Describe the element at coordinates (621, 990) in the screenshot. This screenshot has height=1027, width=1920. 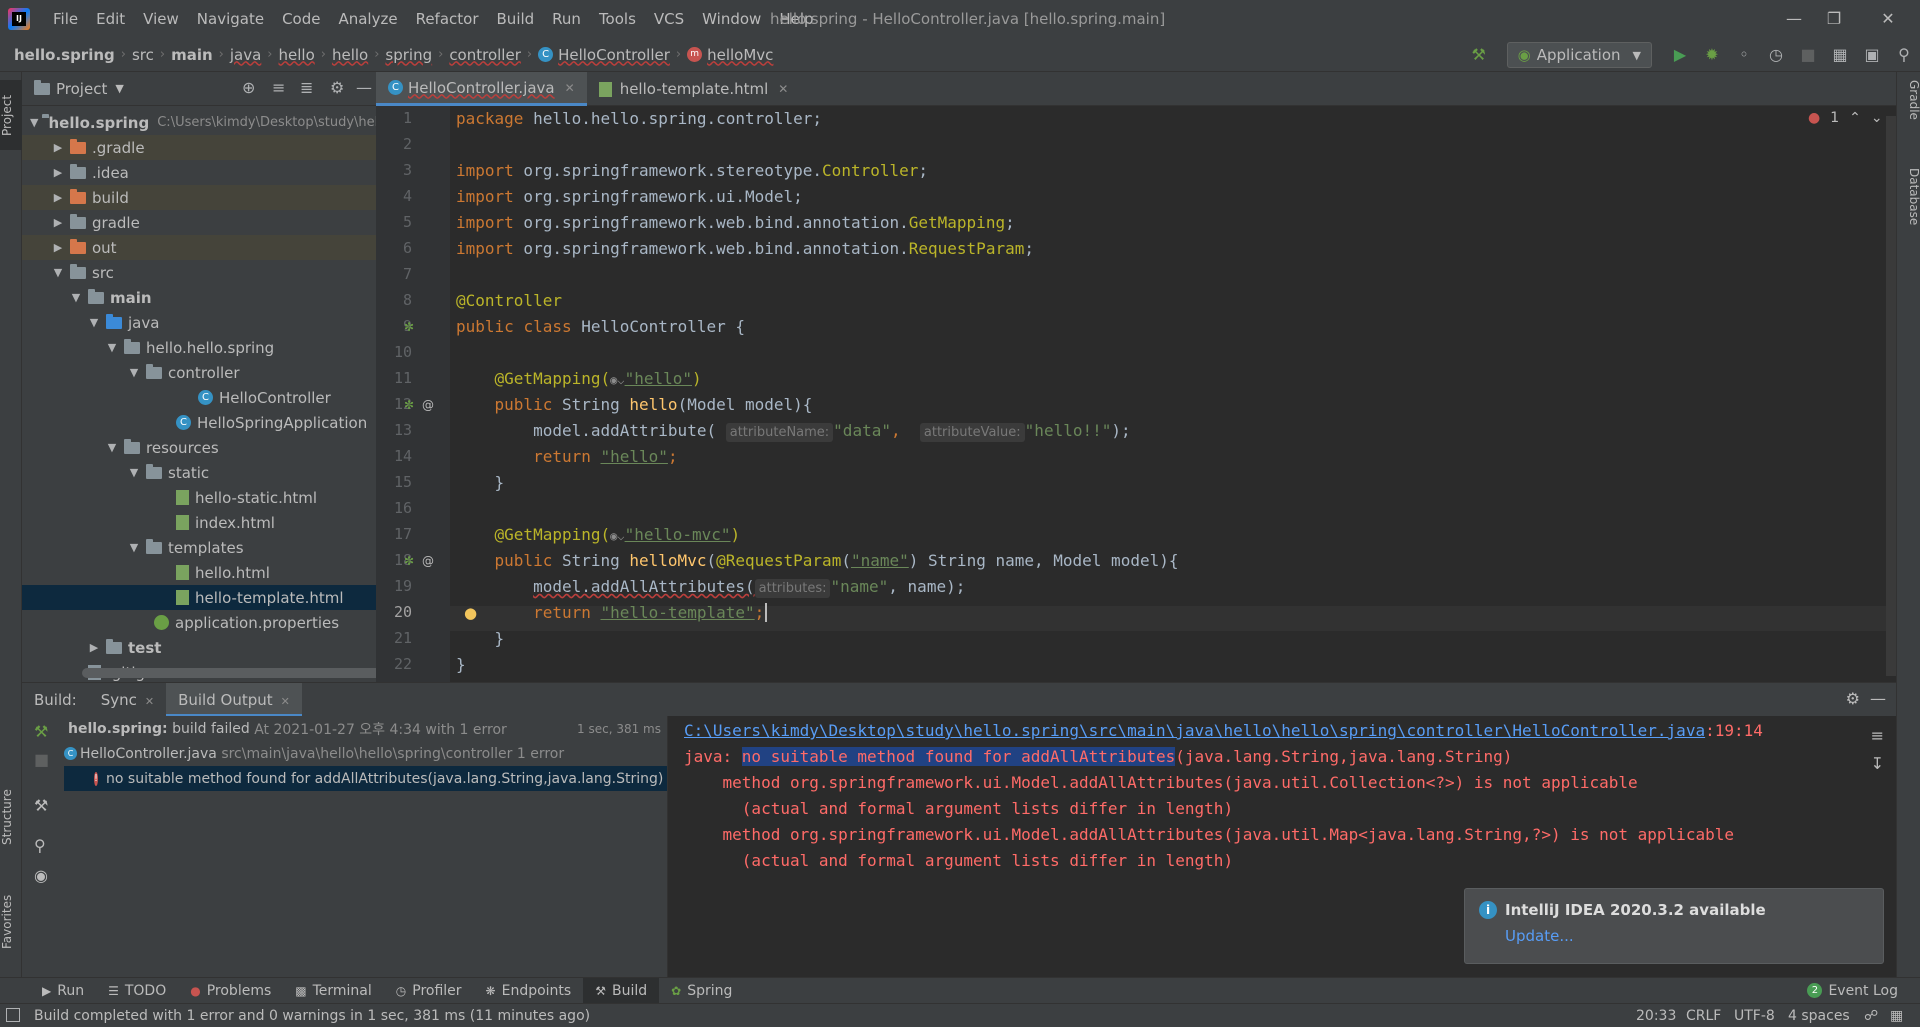
I see `tool-tab-build: ⚒ Build` at that location.